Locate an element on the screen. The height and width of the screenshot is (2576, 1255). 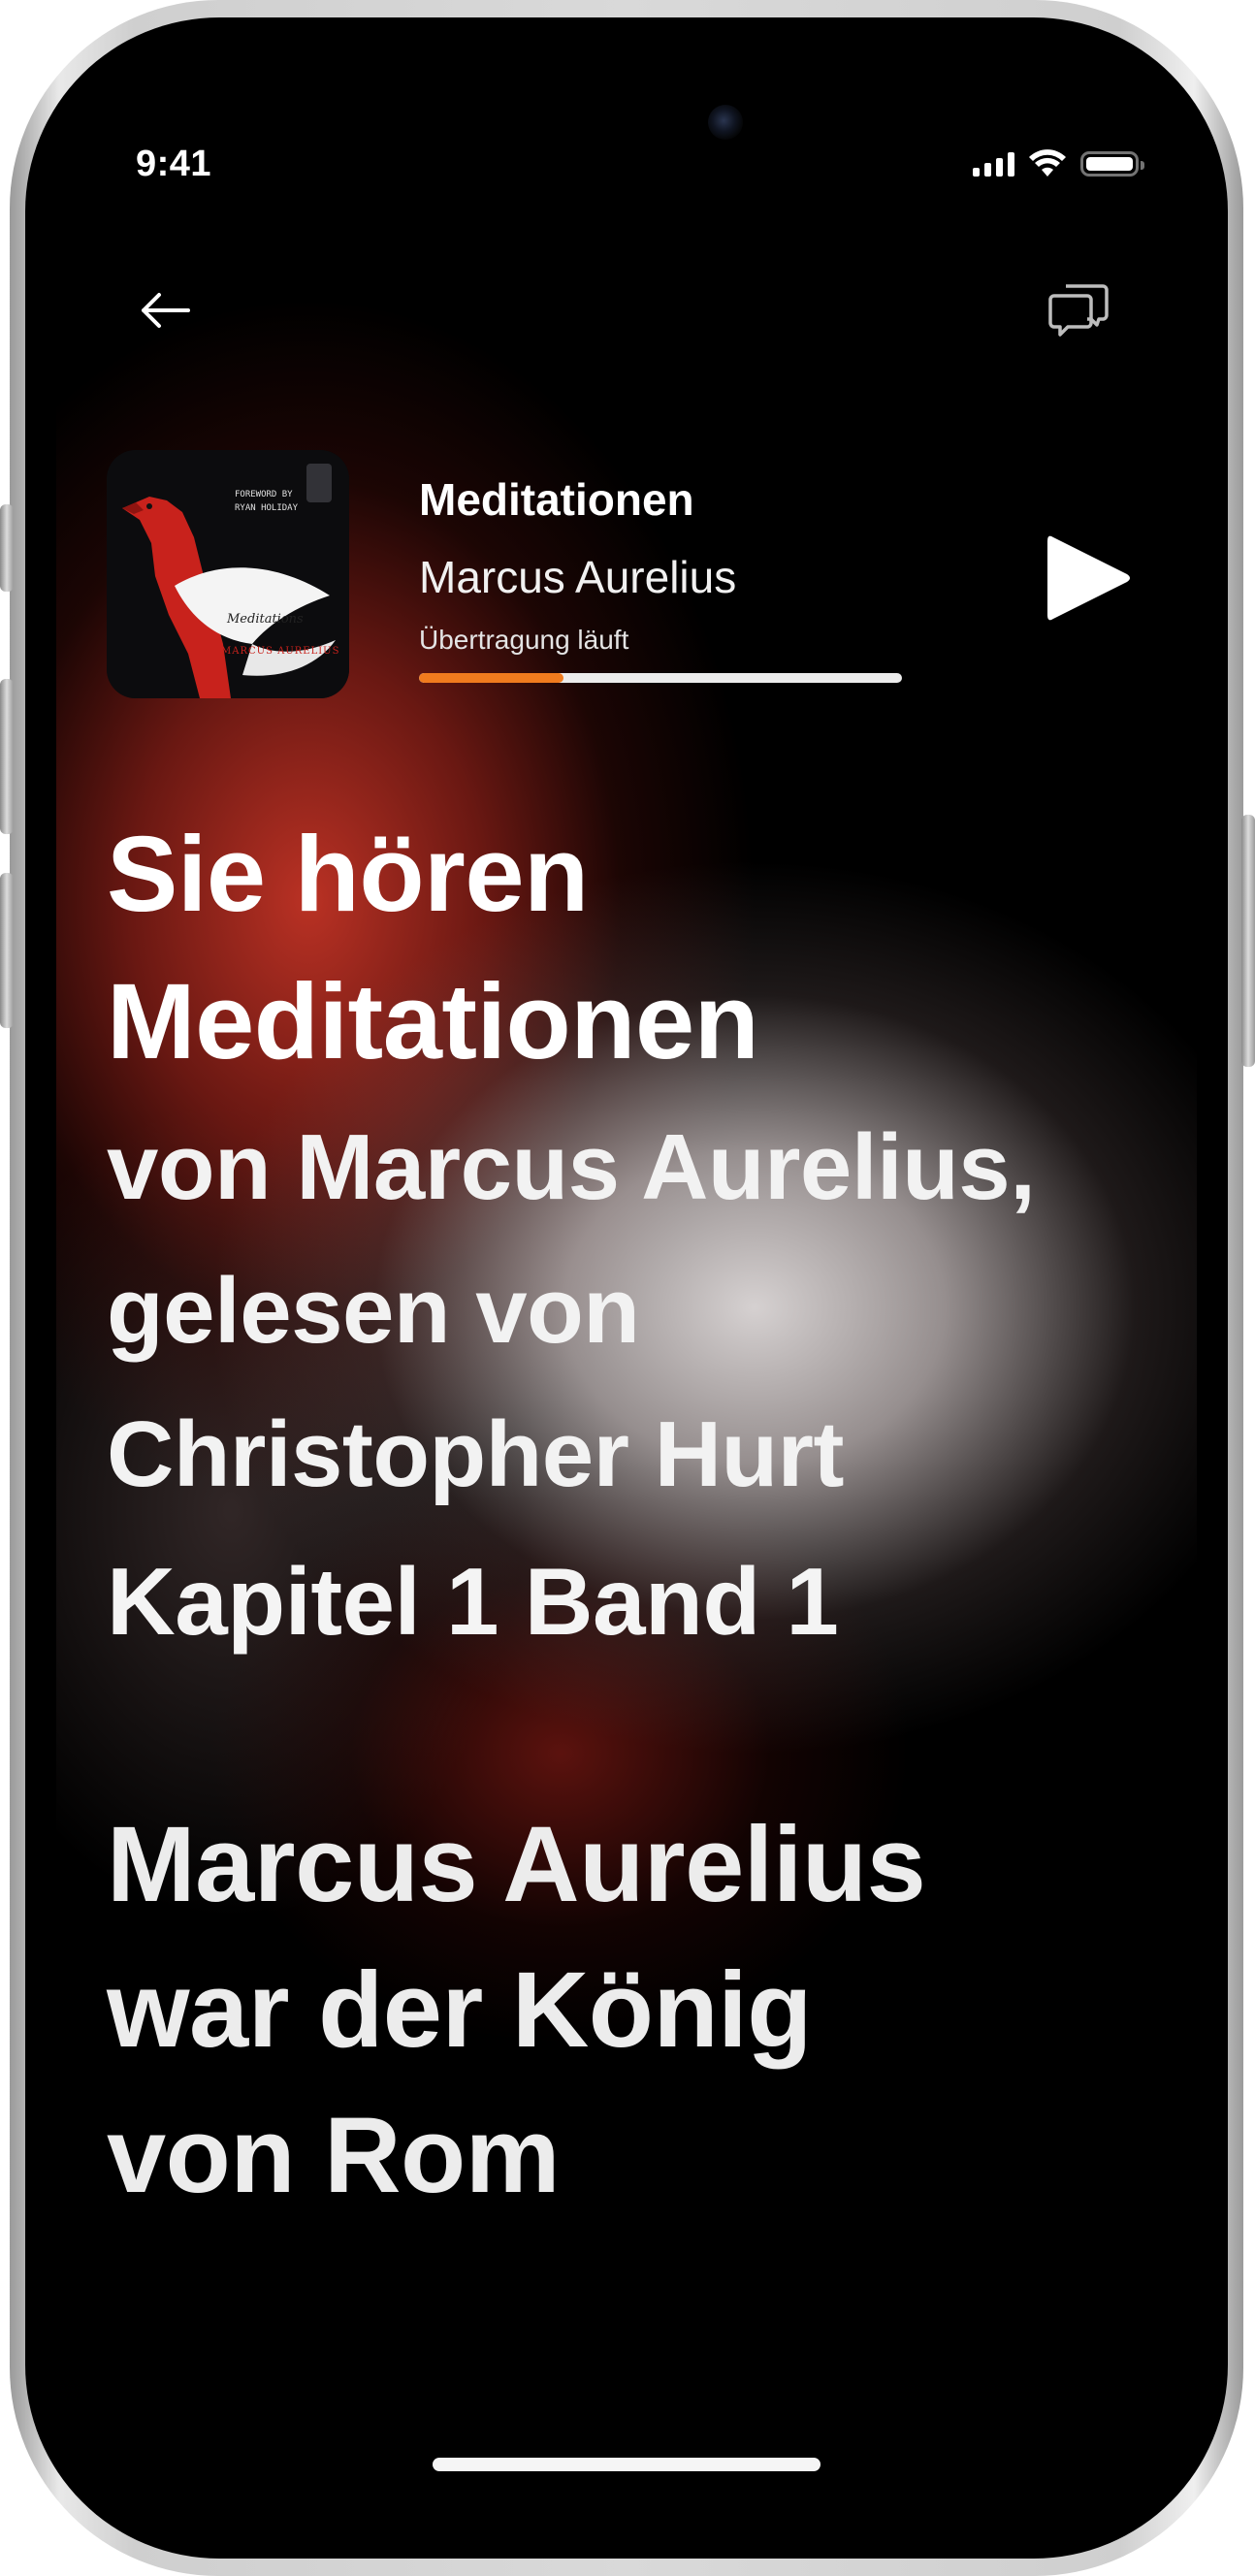
action-button is located at coordinates (7, 548).